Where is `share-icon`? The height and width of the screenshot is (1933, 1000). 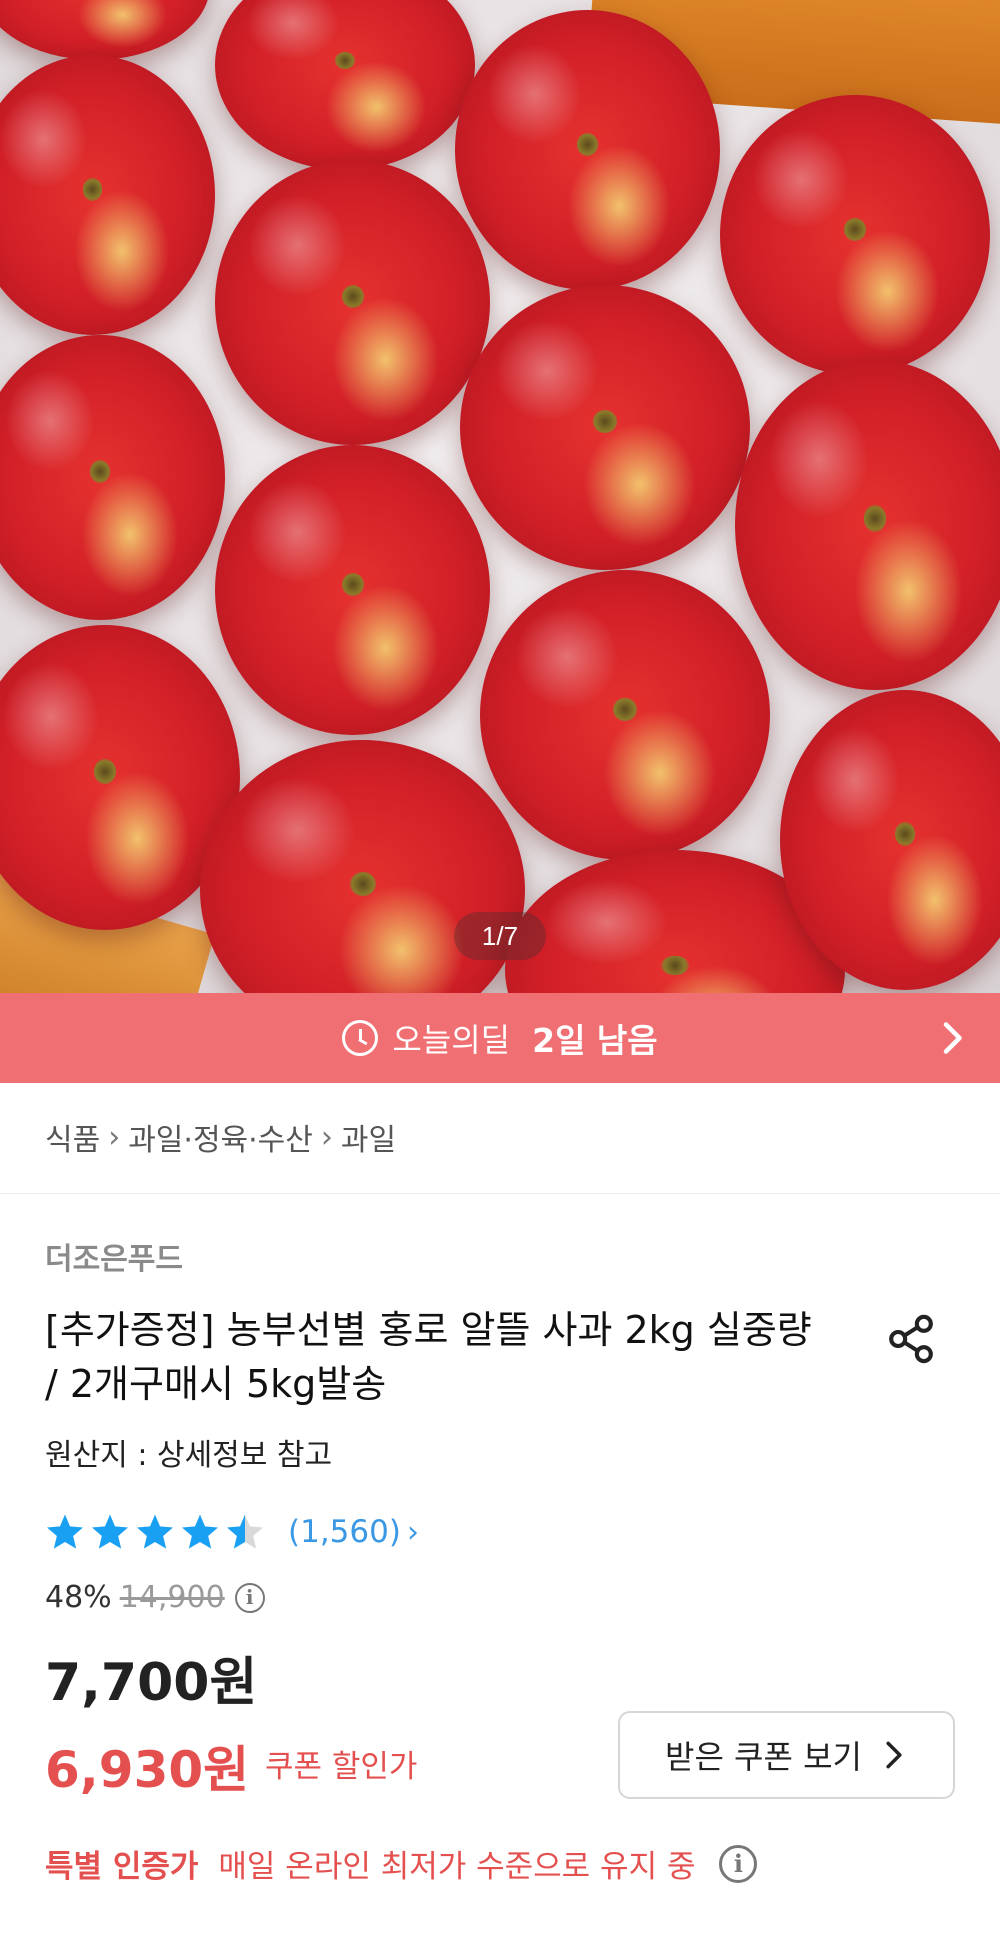
share-icon is located at coordinates (911, 1339).